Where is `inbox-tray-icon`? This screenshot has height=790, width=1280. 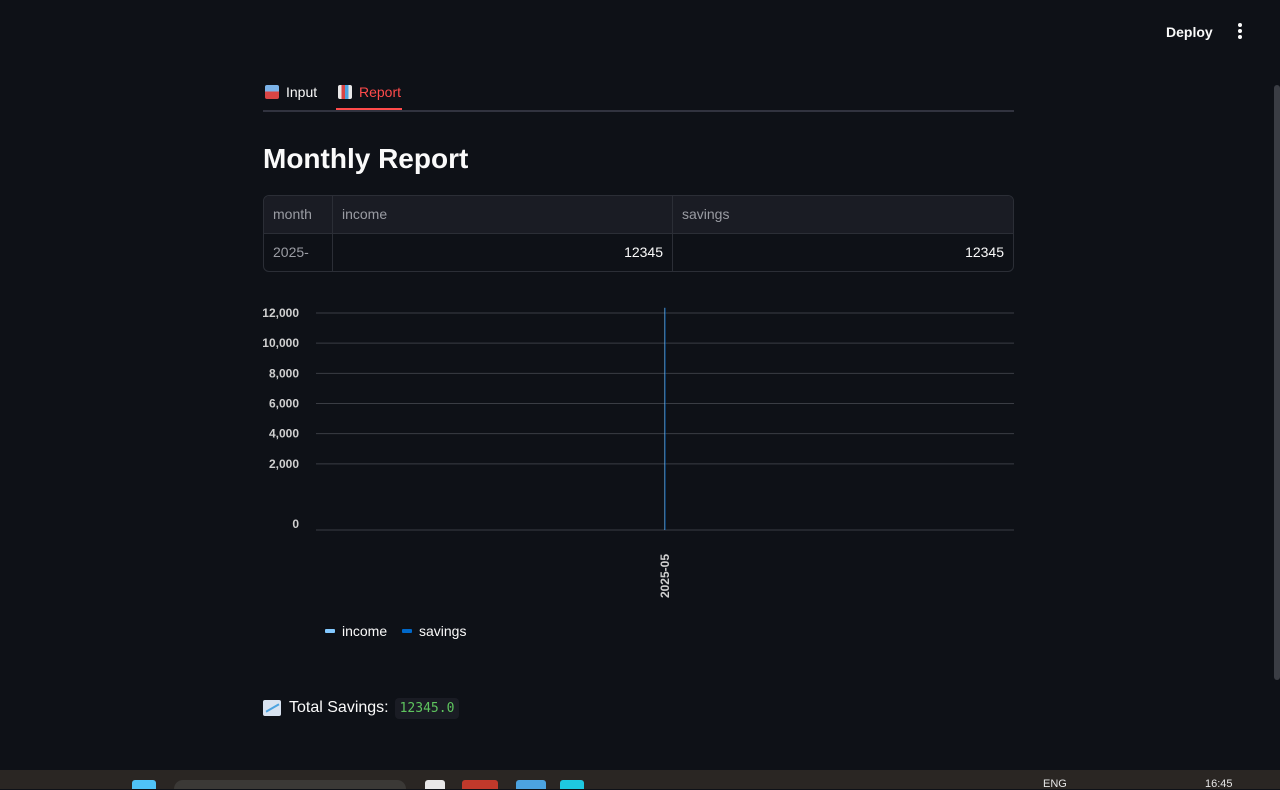
inbox-tray-icon is located at coordinates (272, 92).